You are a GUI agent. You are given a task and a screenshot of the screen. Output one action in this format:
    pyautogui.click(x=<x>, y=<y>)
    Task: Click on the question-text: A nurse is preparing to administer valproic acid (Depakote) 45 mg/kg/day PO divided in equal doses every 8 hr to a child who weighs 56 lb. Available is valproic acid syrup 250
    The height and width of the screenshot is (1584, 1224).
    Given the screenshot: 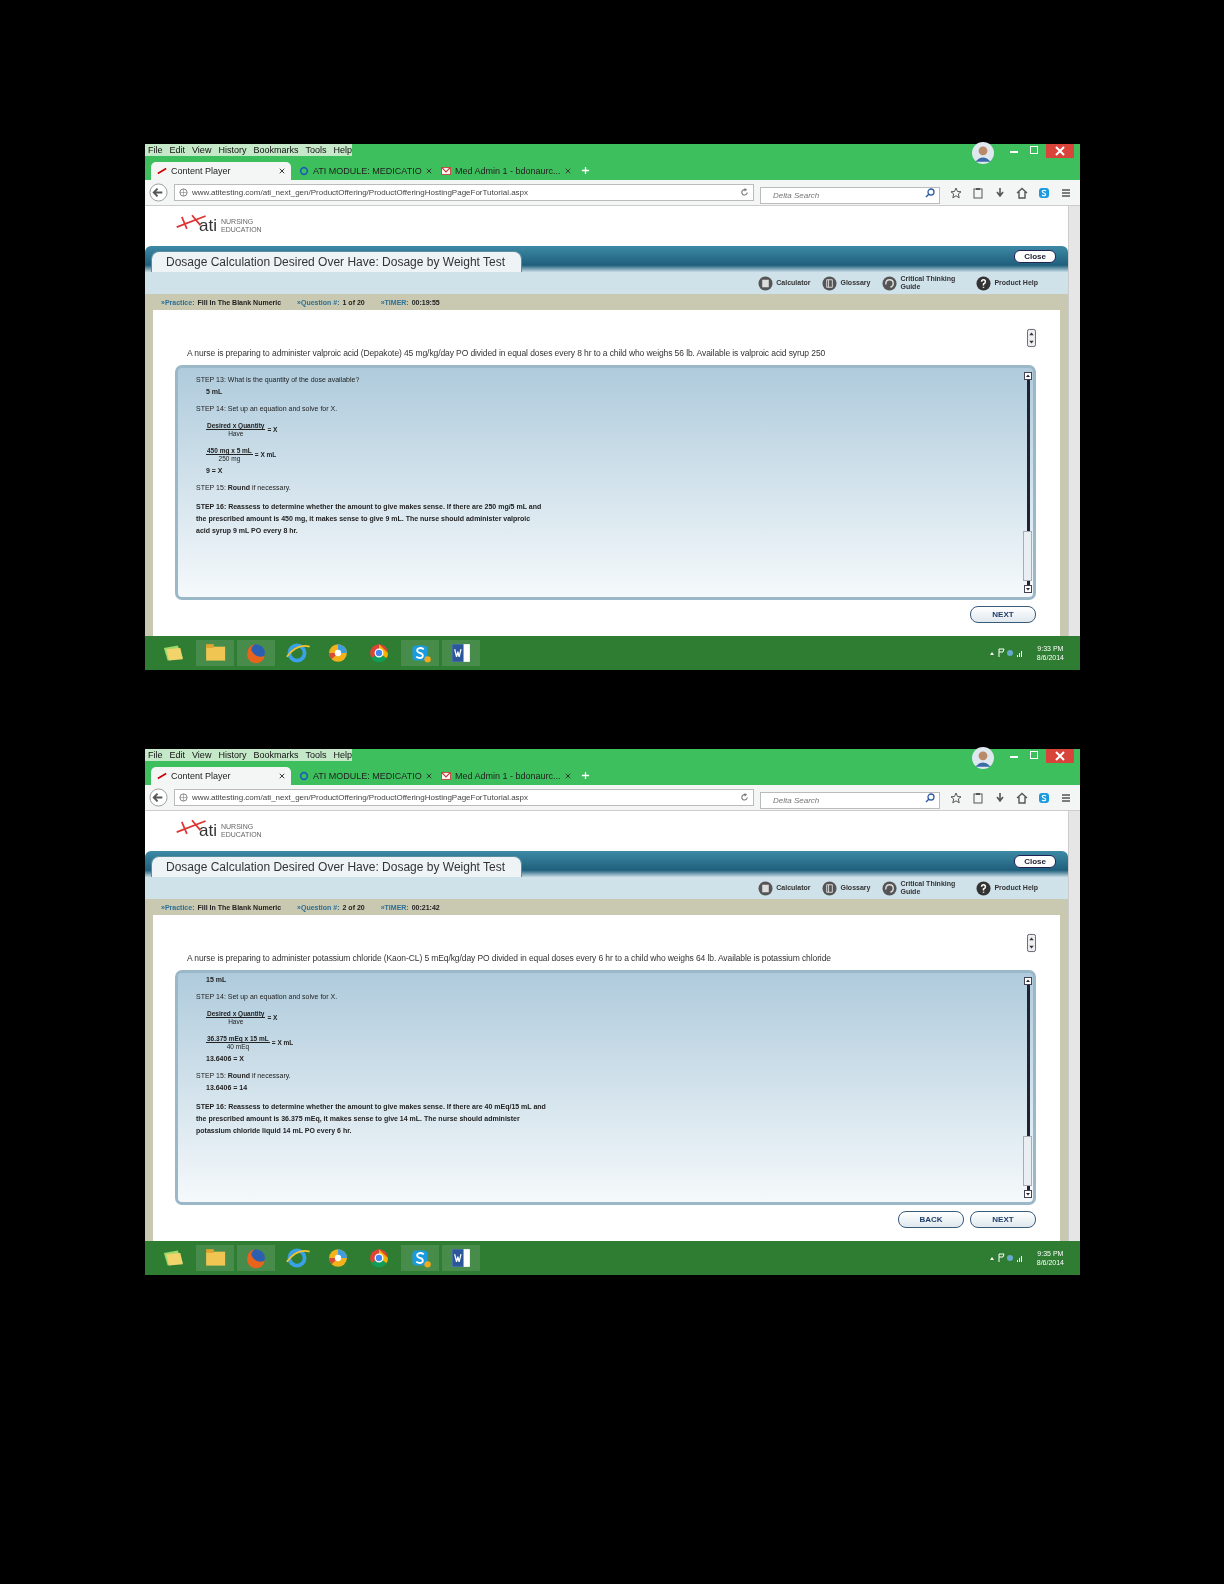 What is the action you would take?
    pyautogui.click(x=506, y=353)
    